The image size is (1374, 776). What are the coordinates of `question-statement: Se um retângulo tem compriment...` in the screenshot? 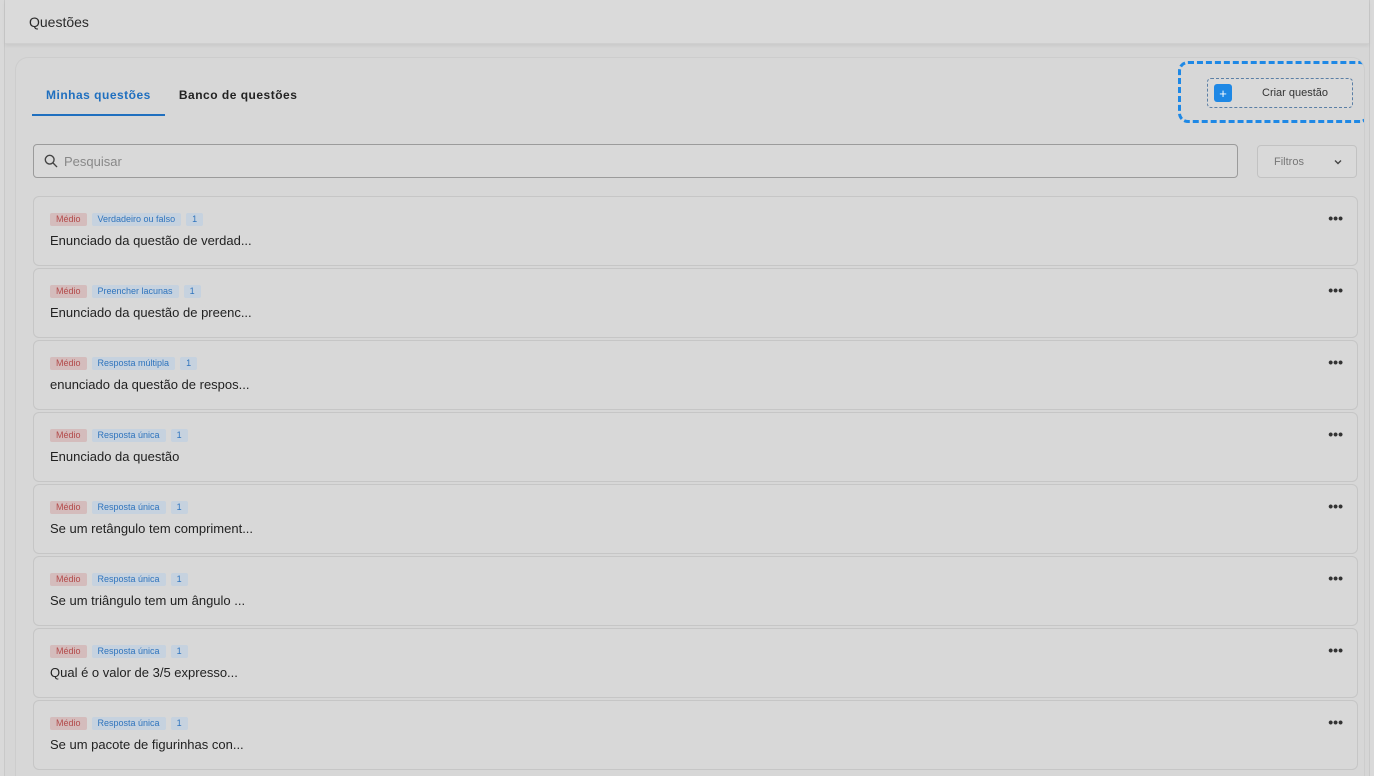 It's located at (152, 528).